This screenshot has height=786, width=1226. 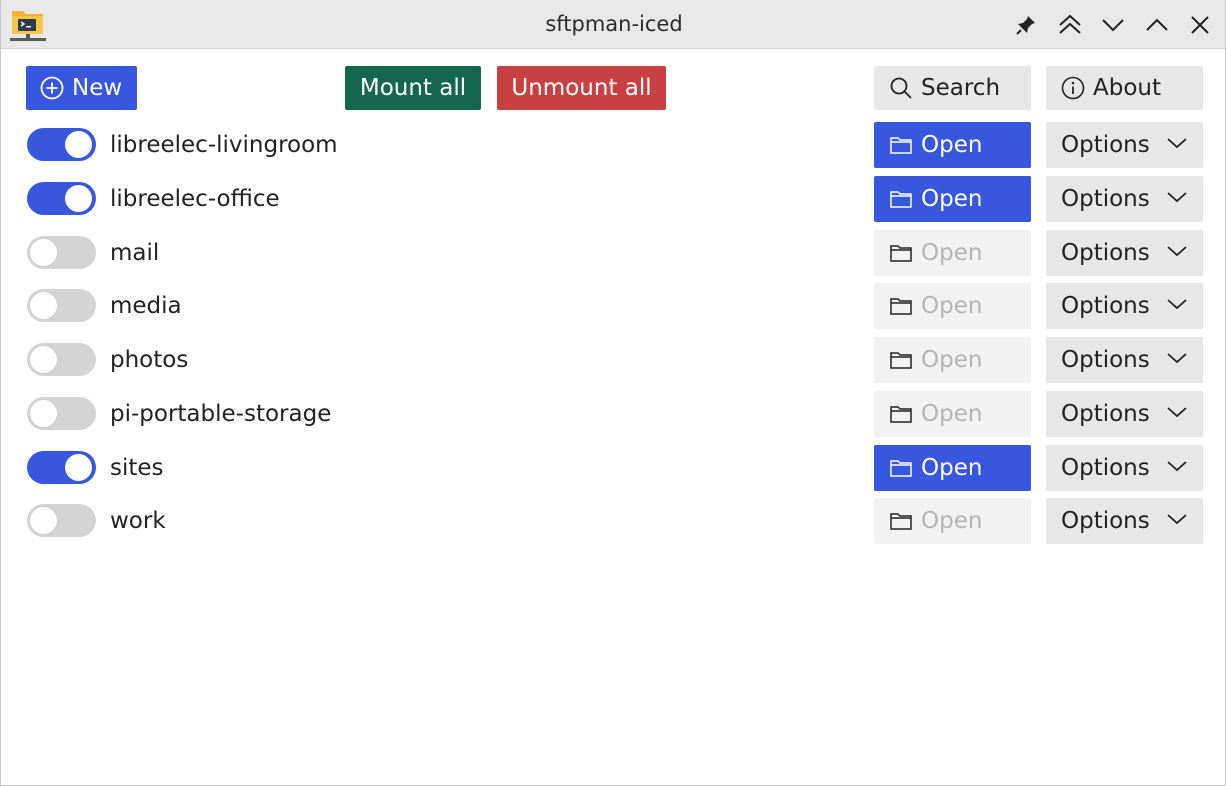 What do you see at coordinates (1200, 25) in the screenshot?
I see `close-icon` at bounding box center [1200, 25].